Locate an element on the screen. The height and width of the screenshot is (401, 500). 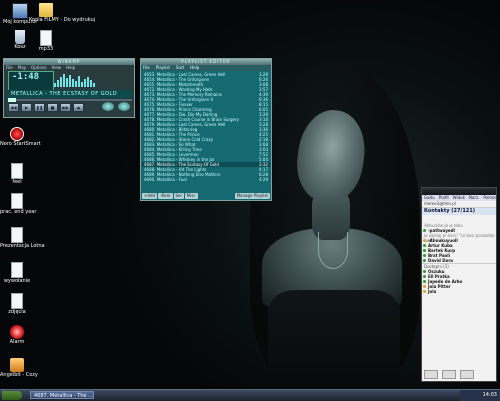
playlist-buttons: +Add -Rem Sel Misc Manage Playlist is located at coordinates (206, 196).